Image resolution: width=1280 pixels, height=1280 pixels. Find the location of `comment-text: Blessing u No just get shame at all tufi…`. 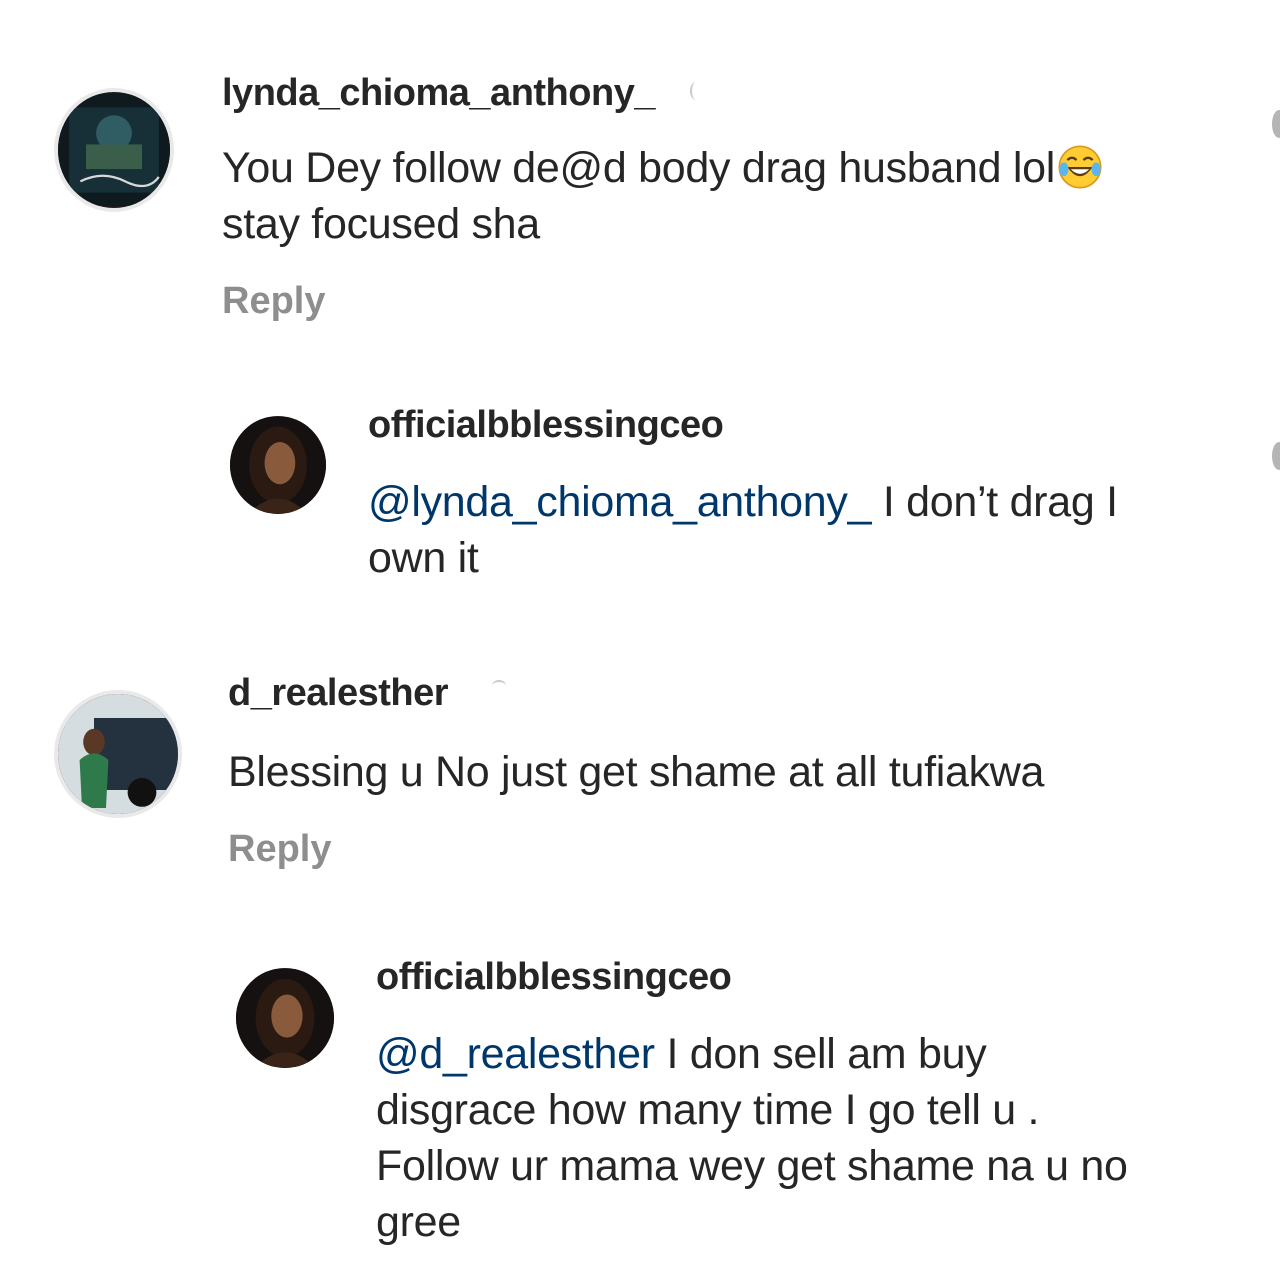

comment-text: Blessing u No just get shame at all tufi… is located at coordinates (733, 772).